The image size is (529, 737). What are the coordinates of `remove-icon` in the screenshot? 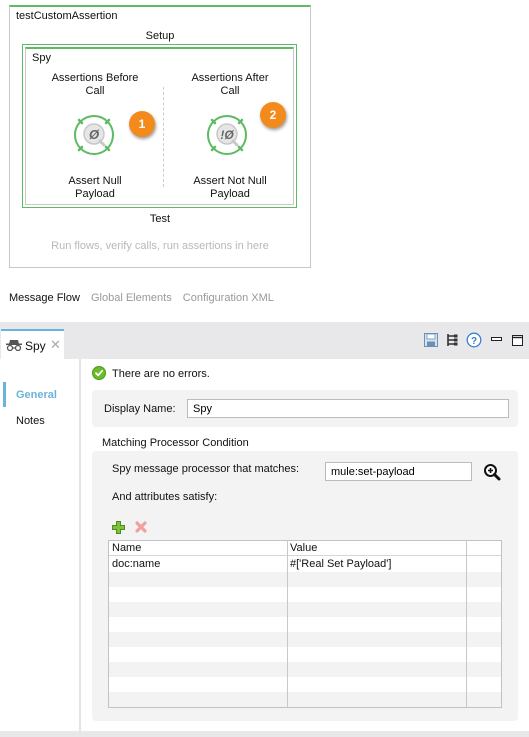 It's located at (141, 527).